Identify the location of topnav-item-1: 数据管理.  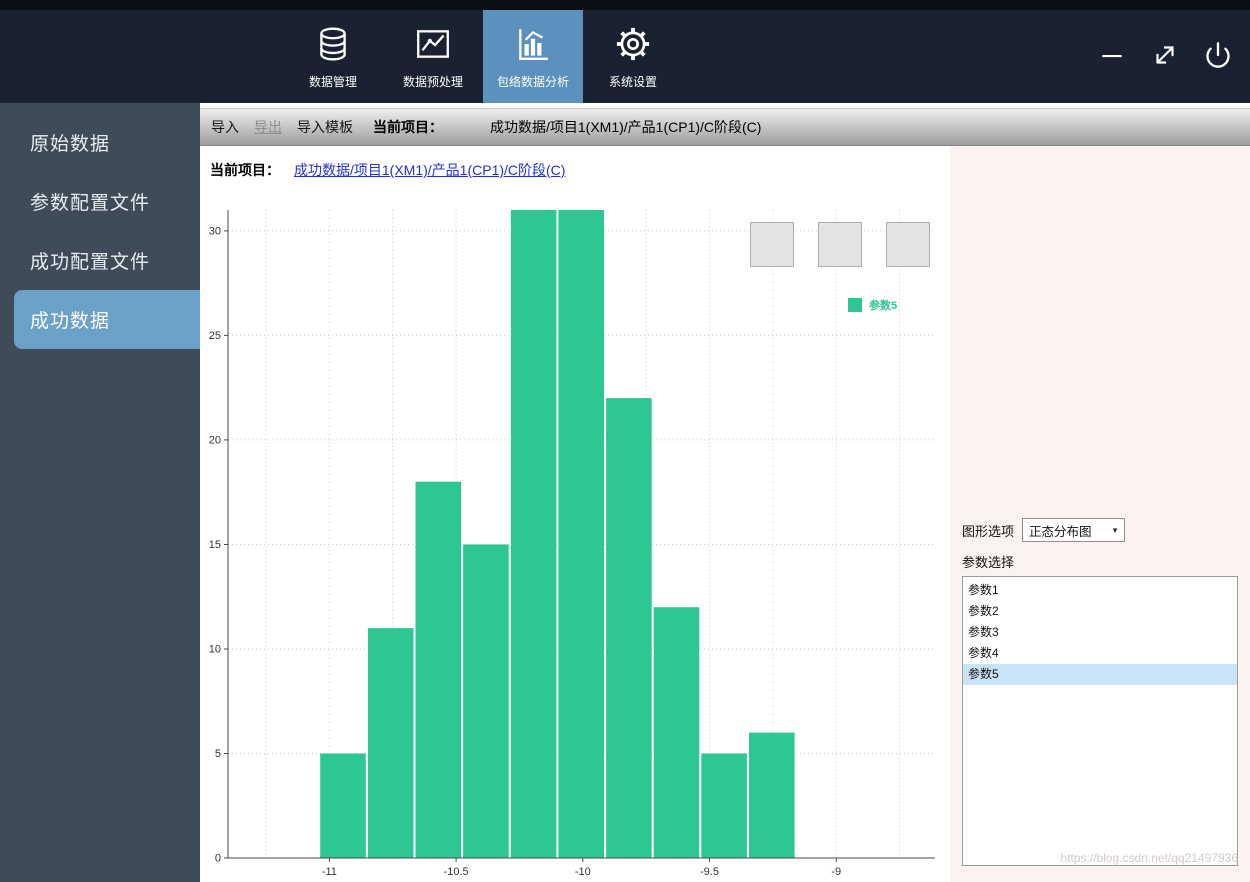
(333, 56).